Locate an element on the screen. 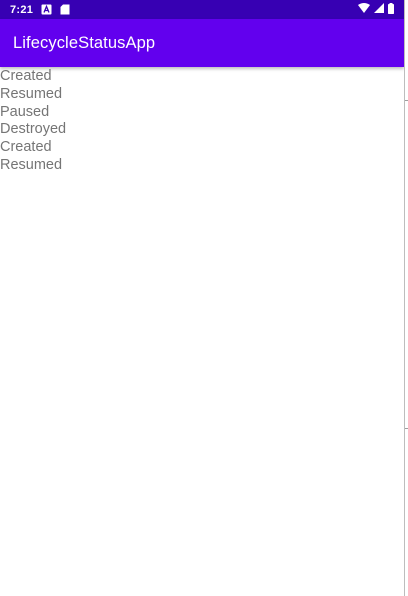  battery-icon is located at coordinates (391, 9).